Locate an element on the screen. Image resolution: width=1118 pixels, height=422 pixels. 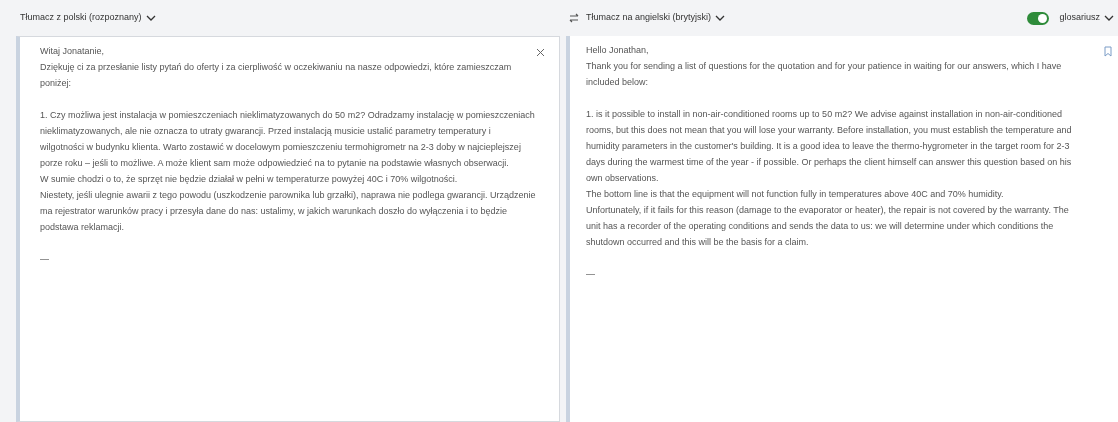
text-paragraph: 1. is it possible to install in non-air-conditioned rooms up to 50 m2? We advise against installation in non-air-conditioned rooms, but this does not mean that you will lose your warranty. Before installation, you must establish the temperature and humidity parameters in the customer's building. It is a good idea to leave the thermo-hygrometer in the target room for 2-3 days during the warmest time of the year - if possible. Or perhaps the client himself can answer this question based on his own observations. is located at coordinates (829, 146).